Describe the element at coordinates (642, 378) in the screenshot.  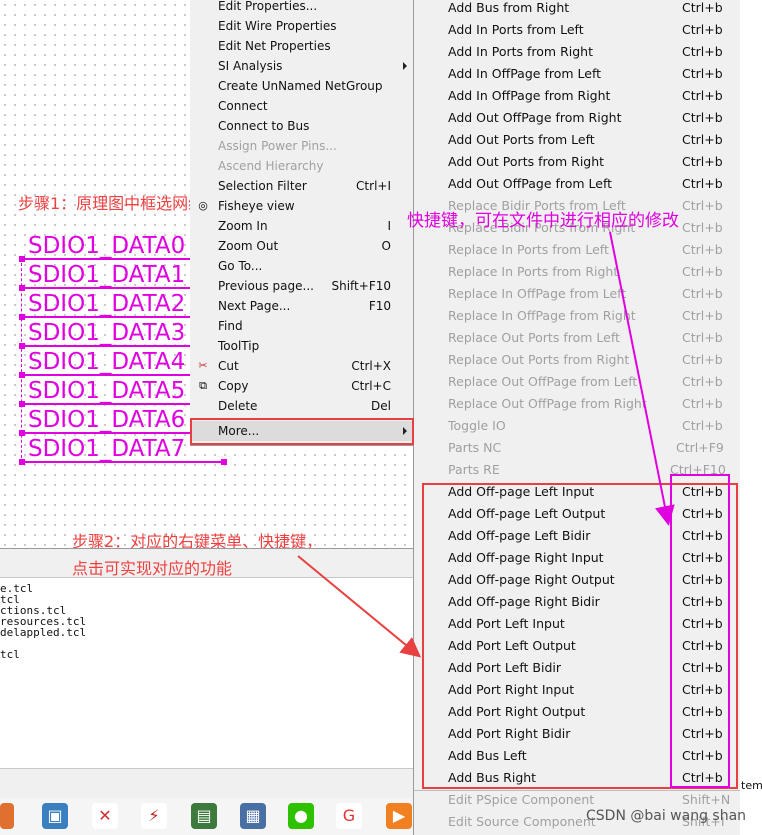
I see `shortcut-arrow` at that location.